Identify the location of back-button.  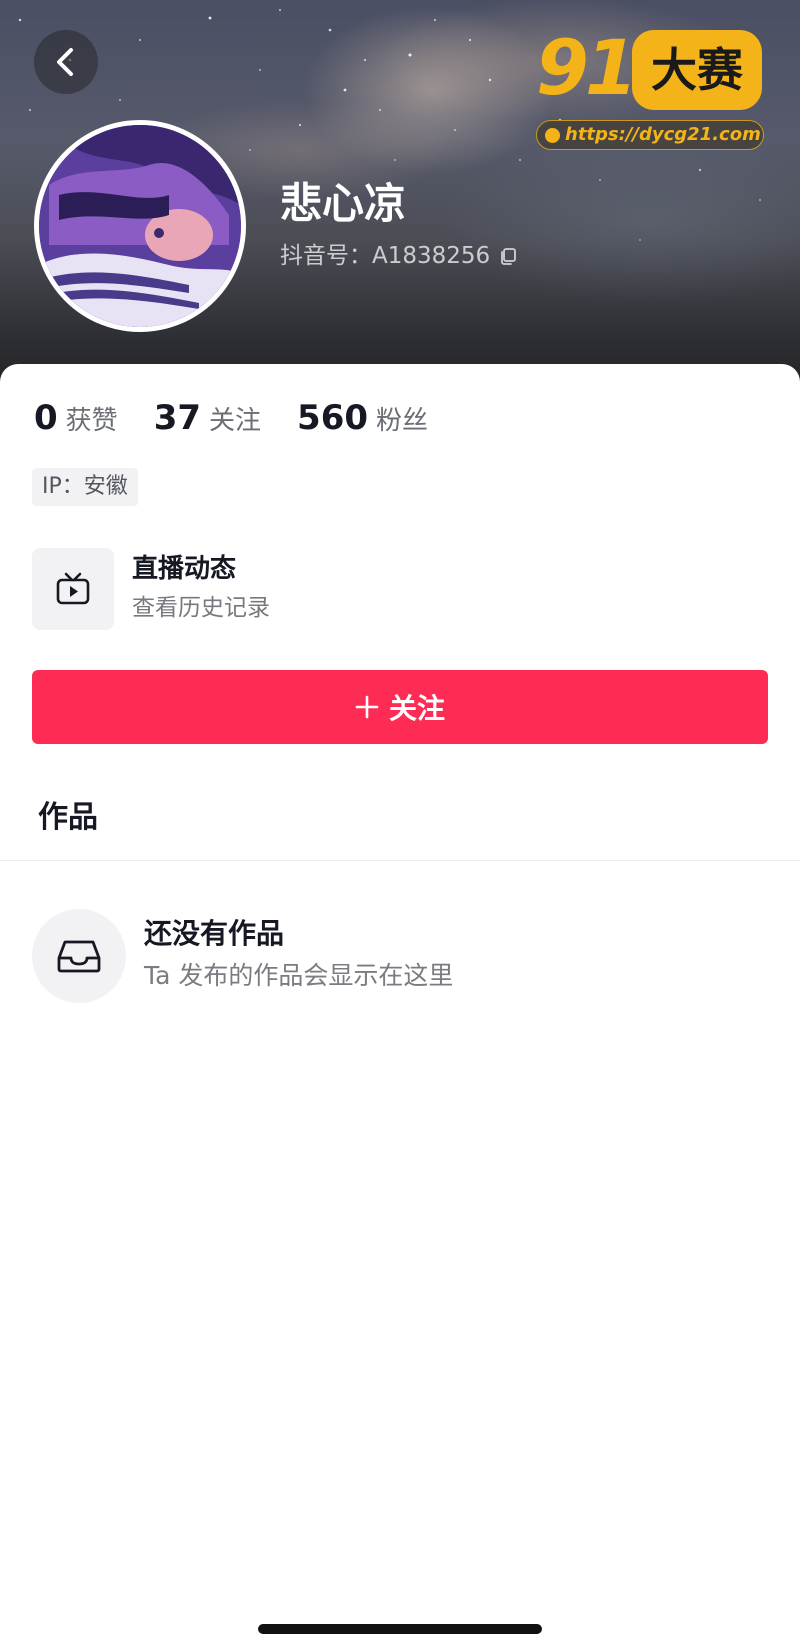
(66, 62).